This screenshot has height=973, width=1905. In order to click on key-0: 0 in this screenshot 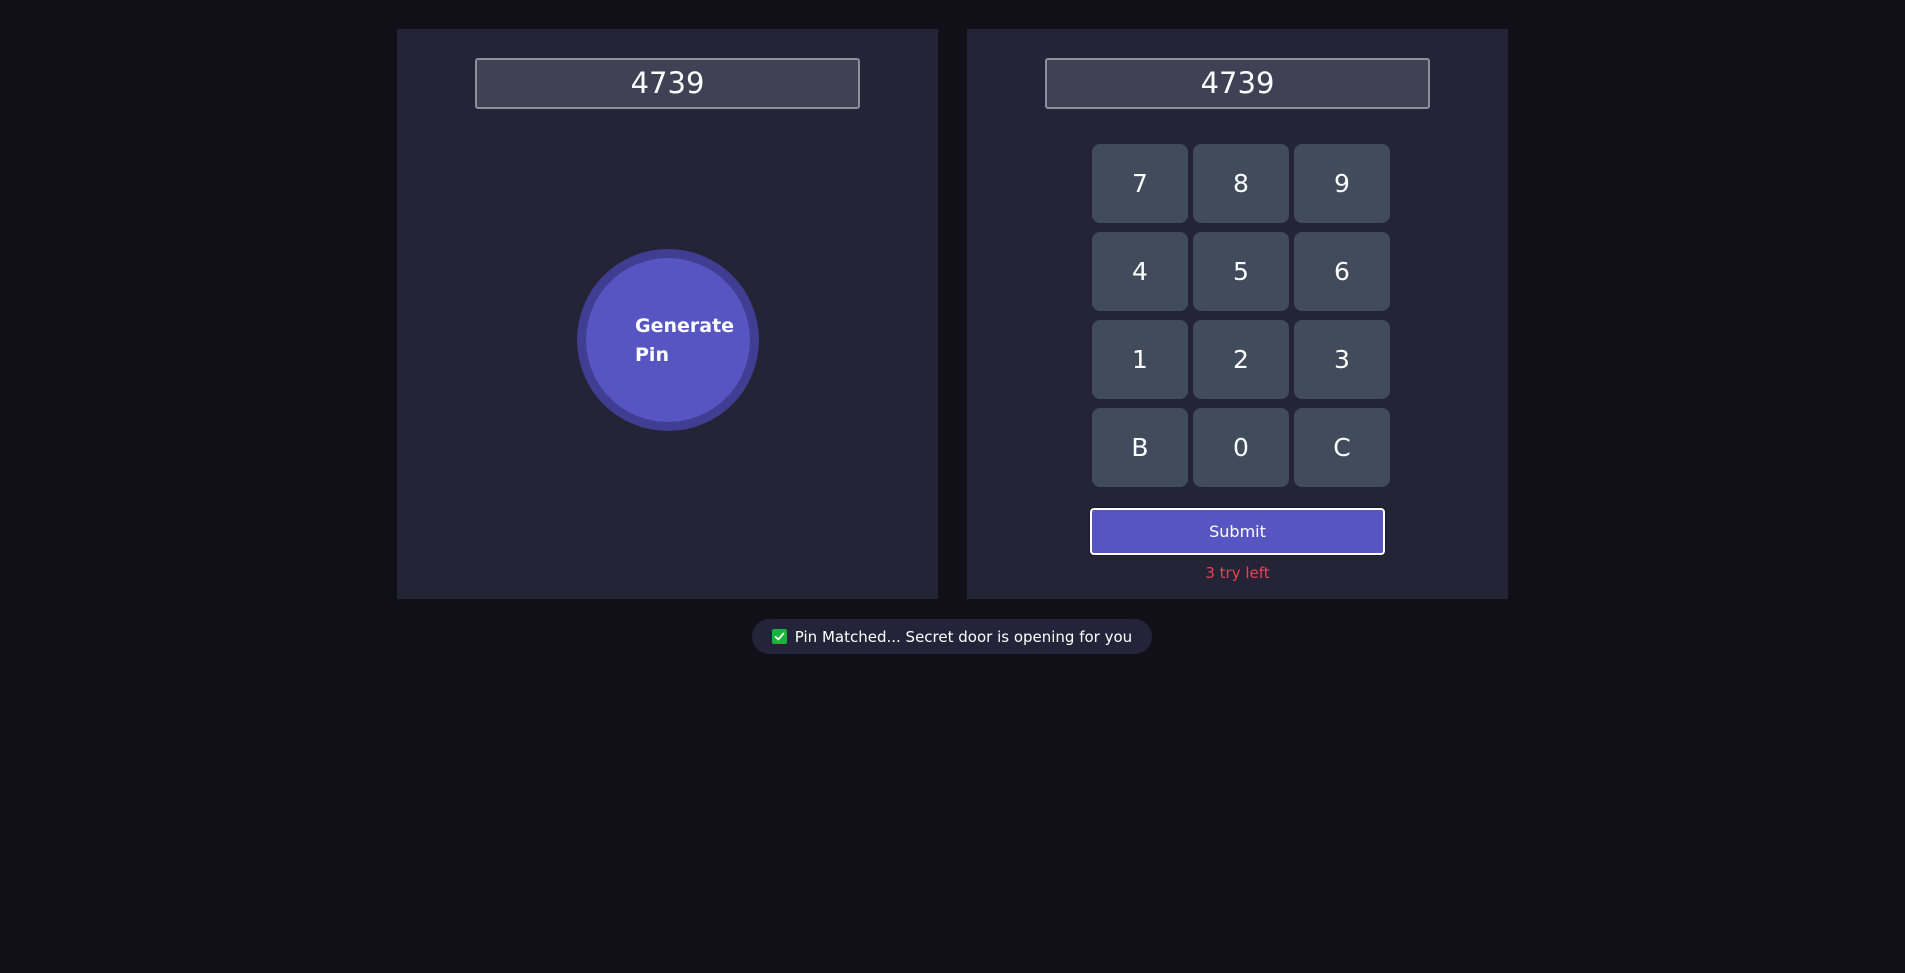, I will do `click(1241, 447)`.